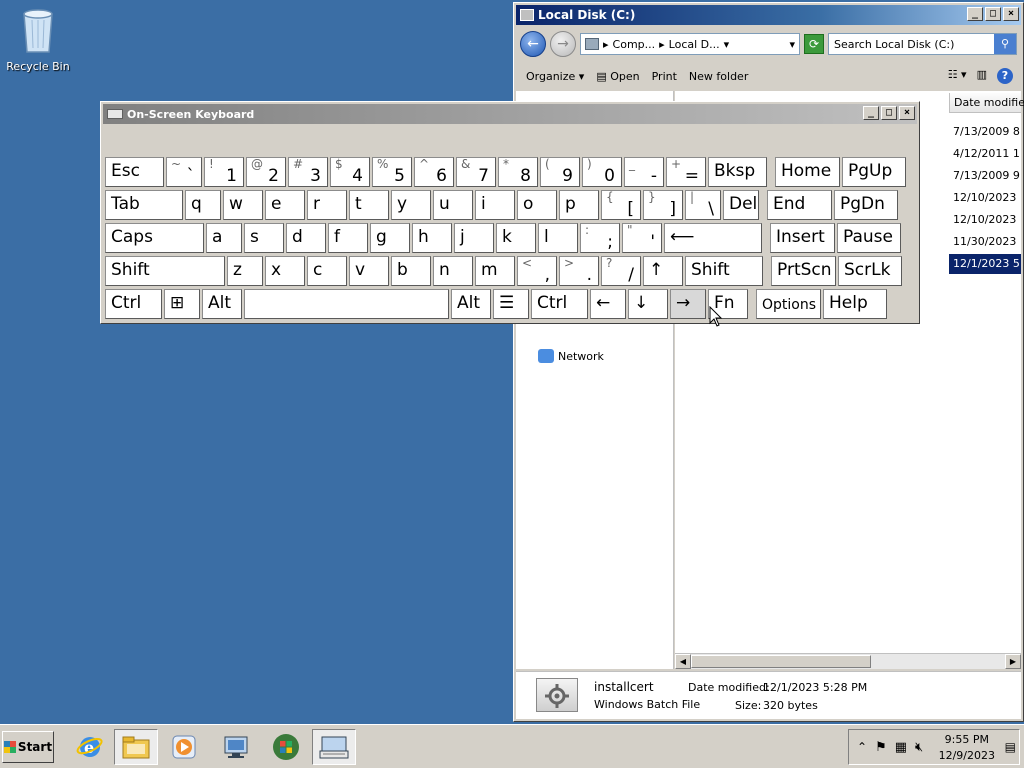 Image resolution: width=1024 pixels, height=768 pixels. Describe the element at coordinates (741, 205) in the screenshot. I see `key-del: Del` at that location.